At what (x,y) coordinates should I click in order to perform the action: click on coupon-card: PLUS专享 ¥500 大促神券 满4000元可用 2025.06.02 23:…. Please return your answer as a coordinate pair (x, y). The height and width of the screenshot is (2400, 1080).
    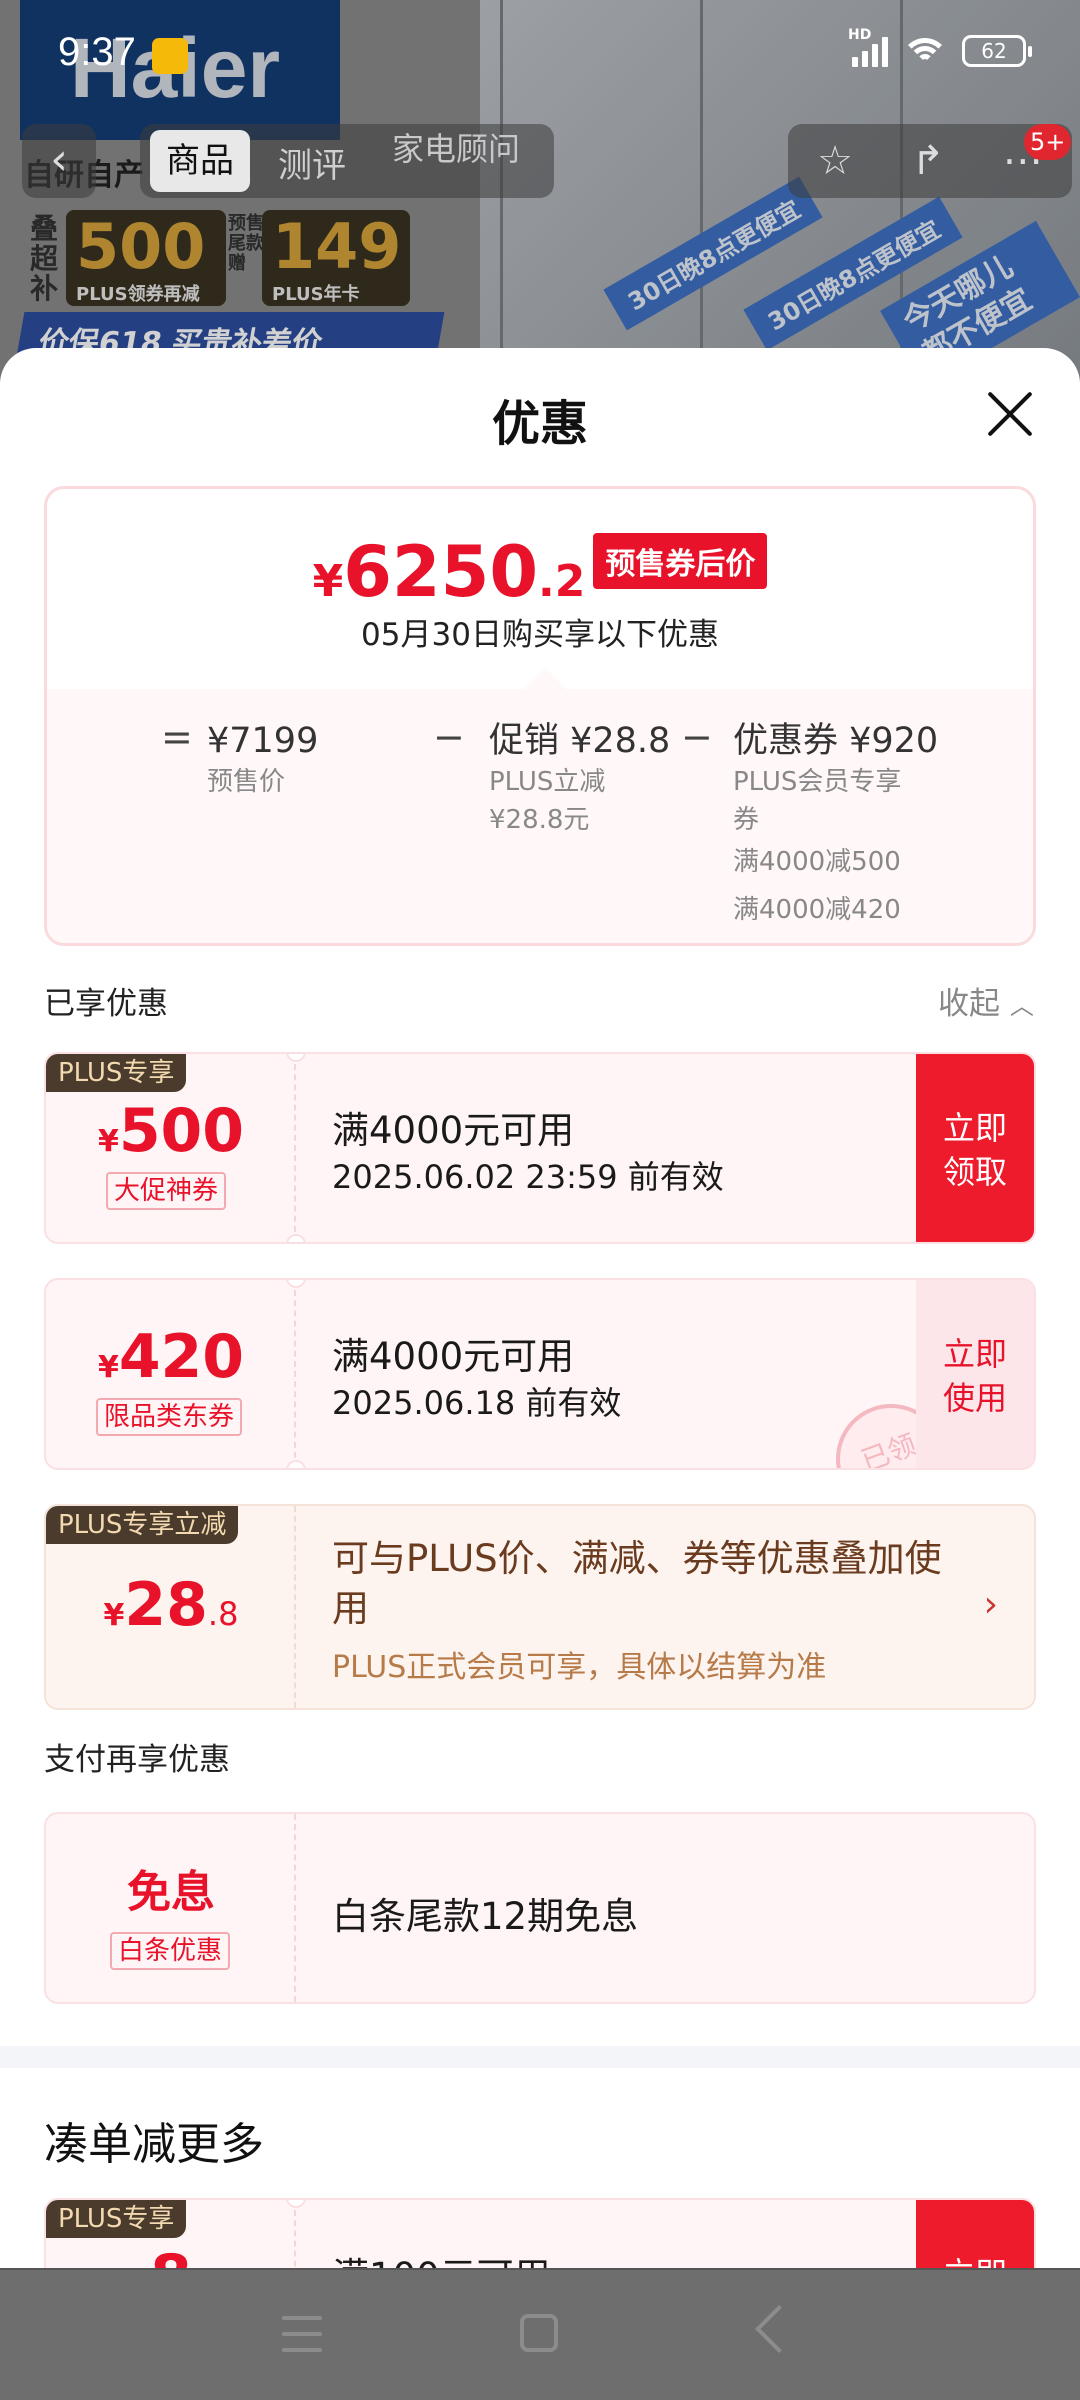
    Looking at the image, I should click on (540, 1148).